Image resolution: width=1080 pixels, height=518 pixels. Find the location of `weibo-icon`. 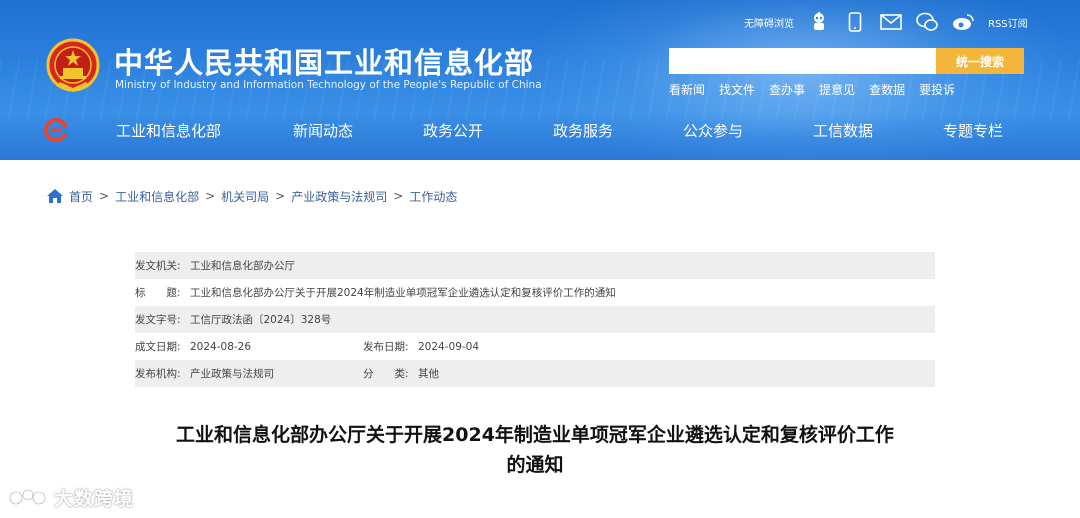

weibo-icon is located at coordinates (963, 22).